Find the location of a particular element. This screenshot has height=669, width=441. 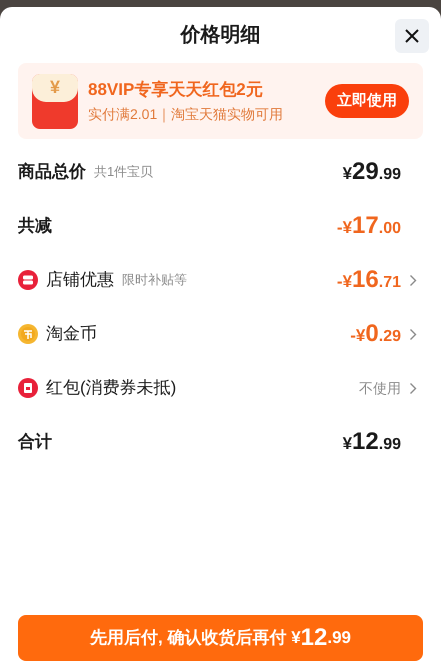

row-note: 限时补贴等 is located at coordinates (154, 280).